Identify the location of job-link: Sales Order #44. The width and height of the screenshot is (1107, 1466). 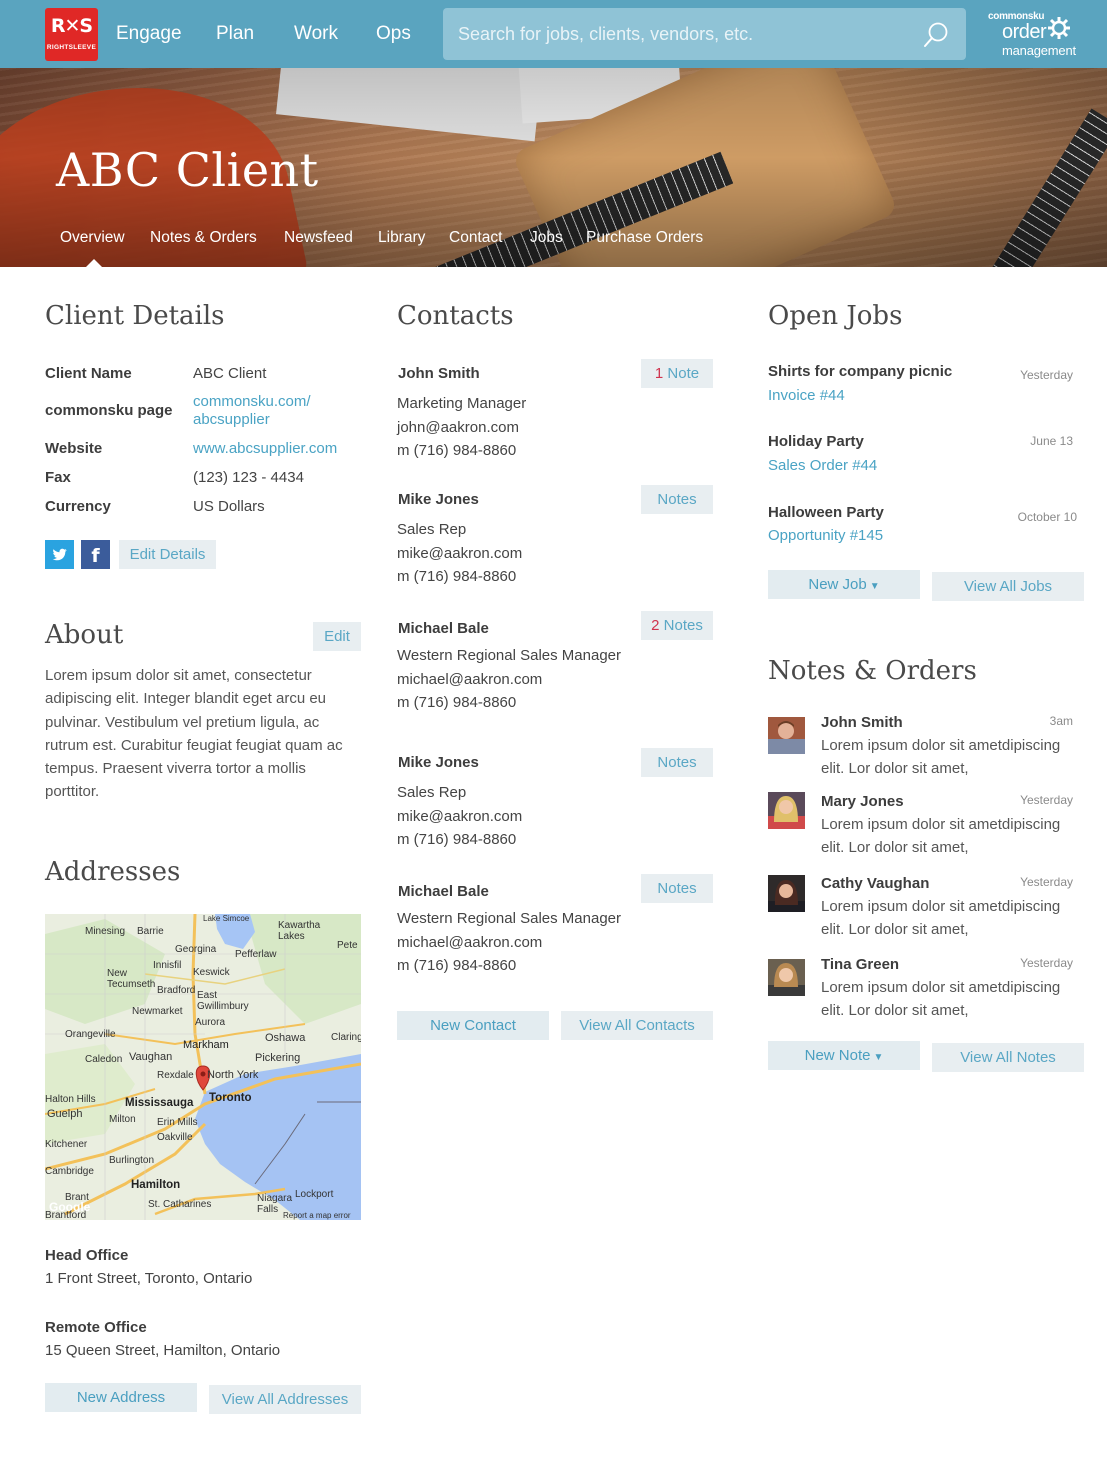
(822, 465).